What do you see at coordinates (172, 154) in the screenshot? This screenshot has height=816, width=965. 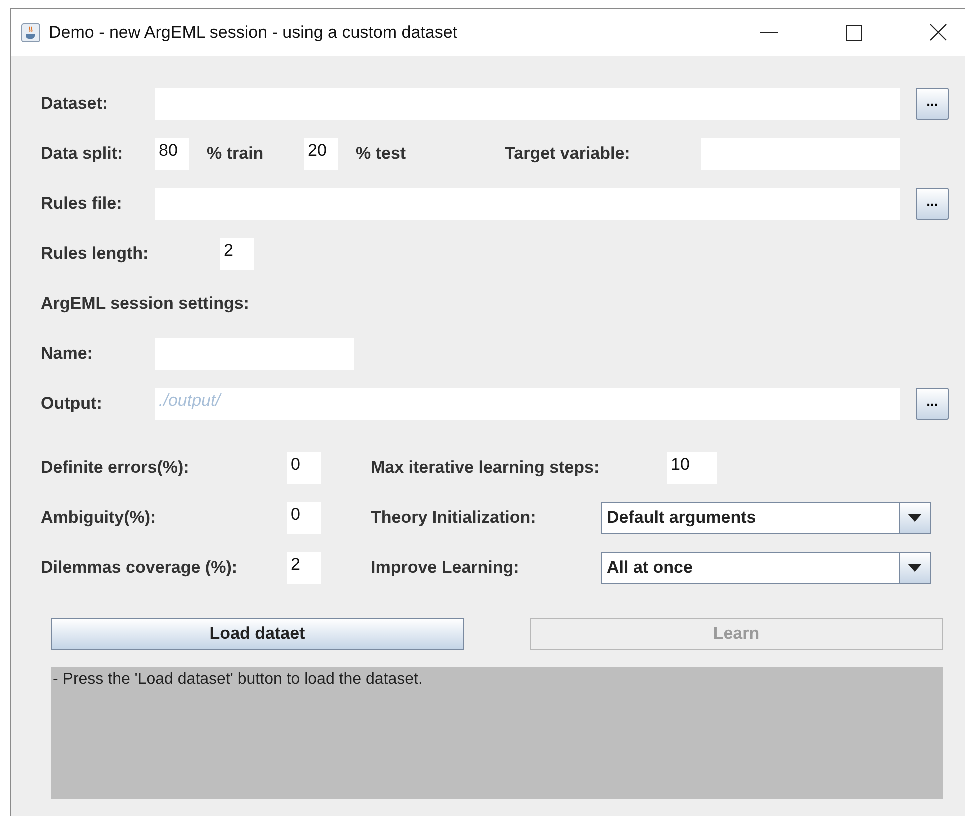 I see `train-percent-field: 80` at bounding box center [172, 154].